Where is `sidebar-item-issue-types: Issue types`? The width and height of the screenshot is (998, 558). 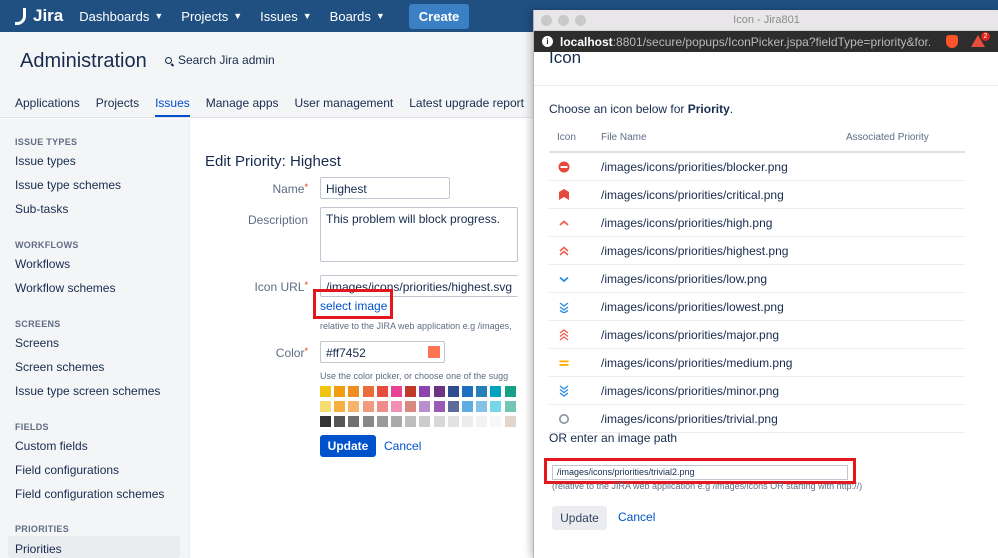
sidebar-item-issue-types: Issue types is located at coordinates (45, 161).